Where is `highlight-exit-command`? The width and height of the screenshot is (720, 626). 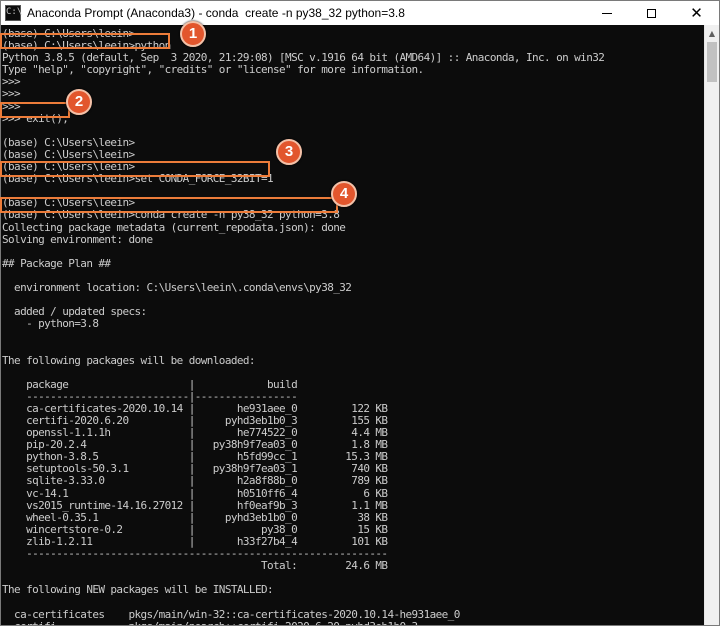
highlight-exit-command is located at coordinates (35, 110).